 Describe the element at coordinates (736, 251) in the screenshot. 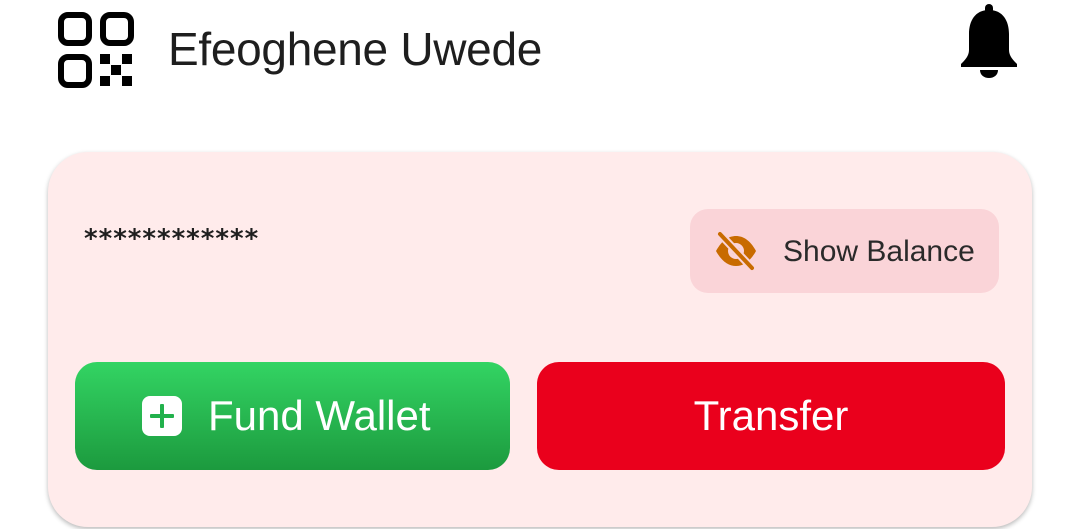

I see `eye-slash-icon` at that location.